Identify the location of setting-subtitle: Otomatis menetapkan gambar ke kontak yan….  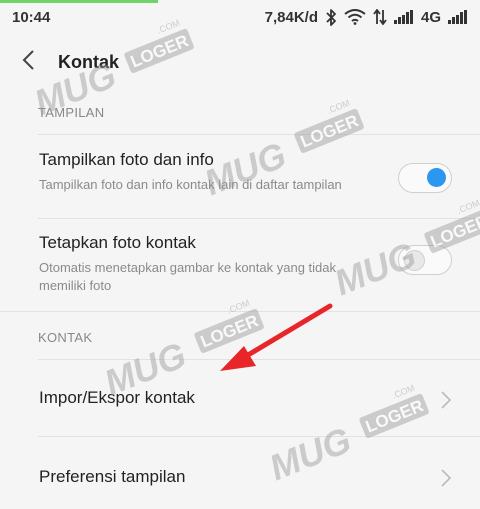
(187, 276).